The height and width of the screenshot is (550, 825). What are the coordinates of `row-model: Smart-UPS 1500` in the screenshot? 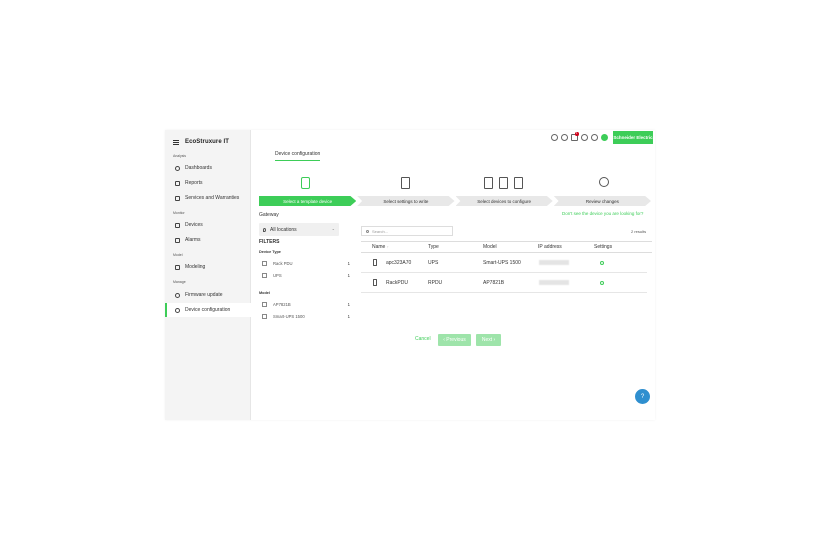 It's located at (502, 263).